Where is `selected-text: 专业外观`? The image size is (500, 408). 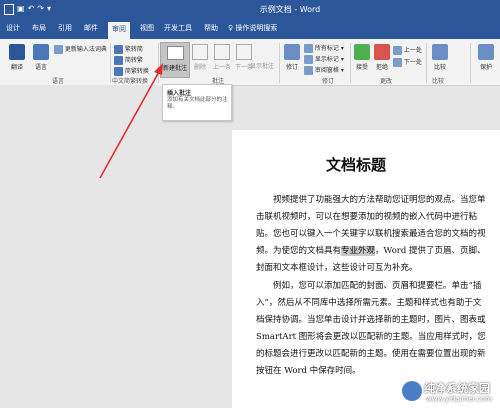 selected-text: 专业外观 is located at coordinates (358, 251).